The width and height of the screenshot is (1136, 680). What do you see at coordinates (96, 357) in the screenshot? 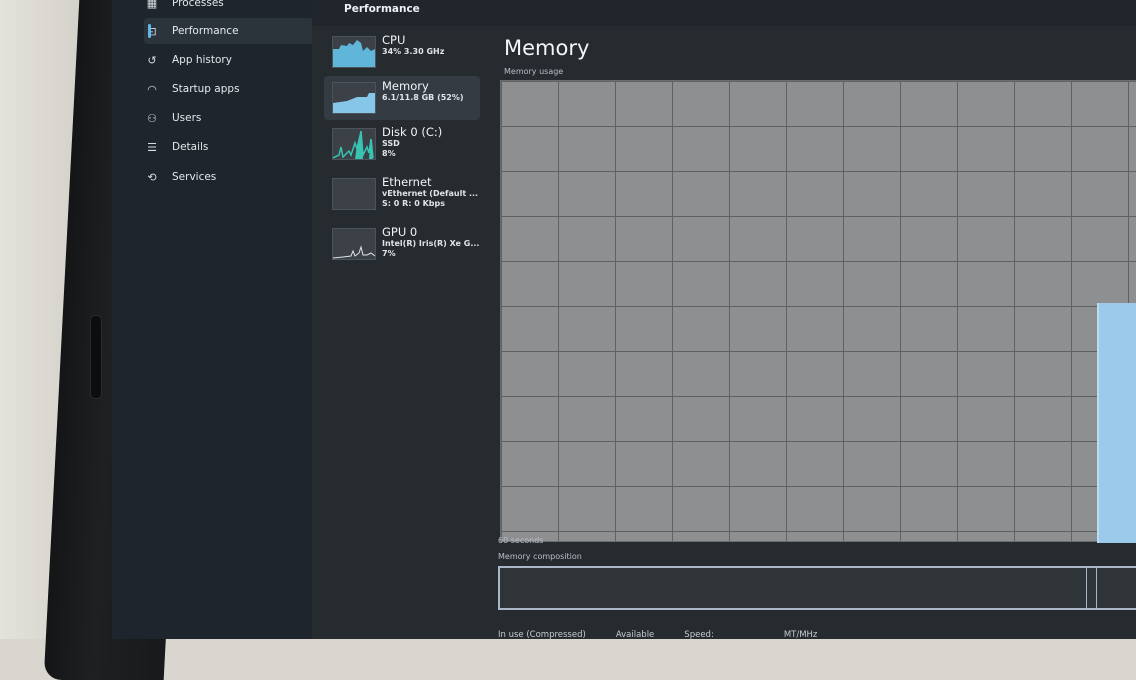
I see `bezel-edge` at bounding box center [96, 357].